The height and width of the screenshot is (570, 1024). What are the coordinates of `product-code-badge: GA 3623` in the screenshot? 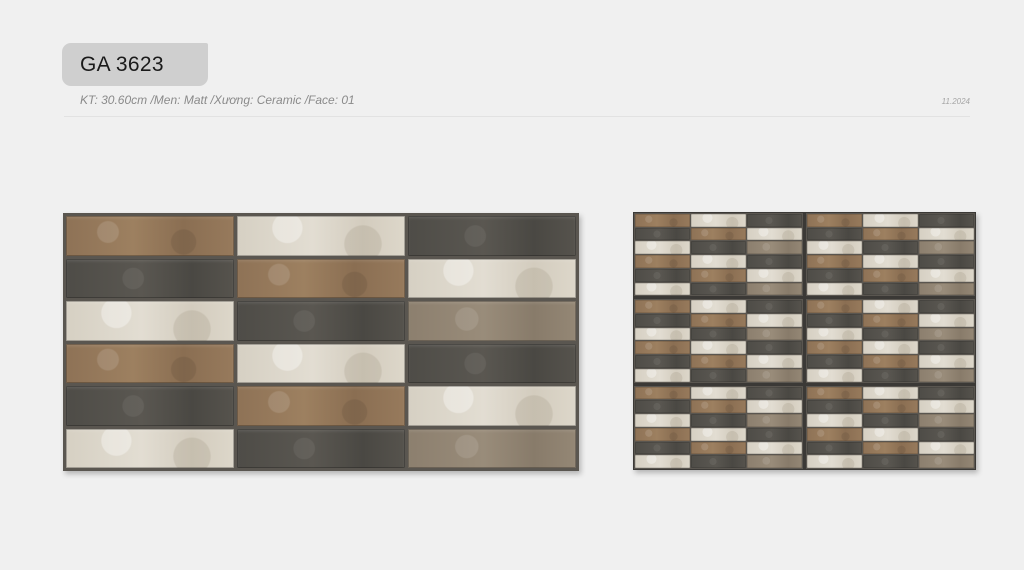 It's located at (135, 64).